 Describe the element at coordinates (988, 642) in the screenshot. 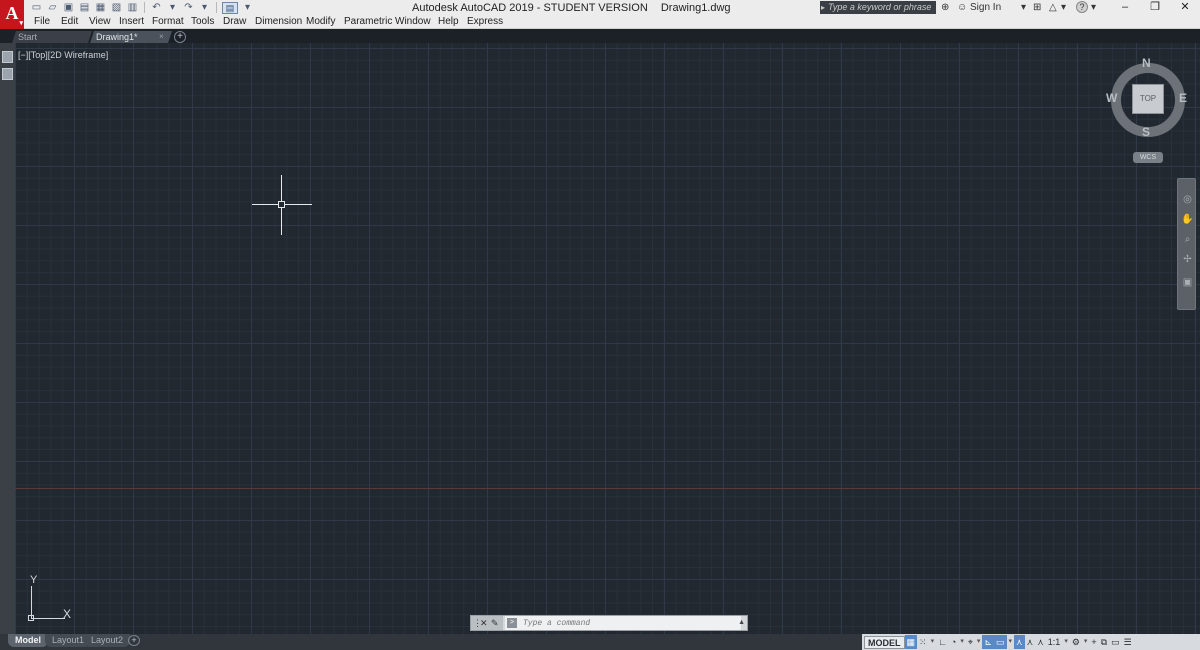

I see `osnap-icon: ⊾` at that location.